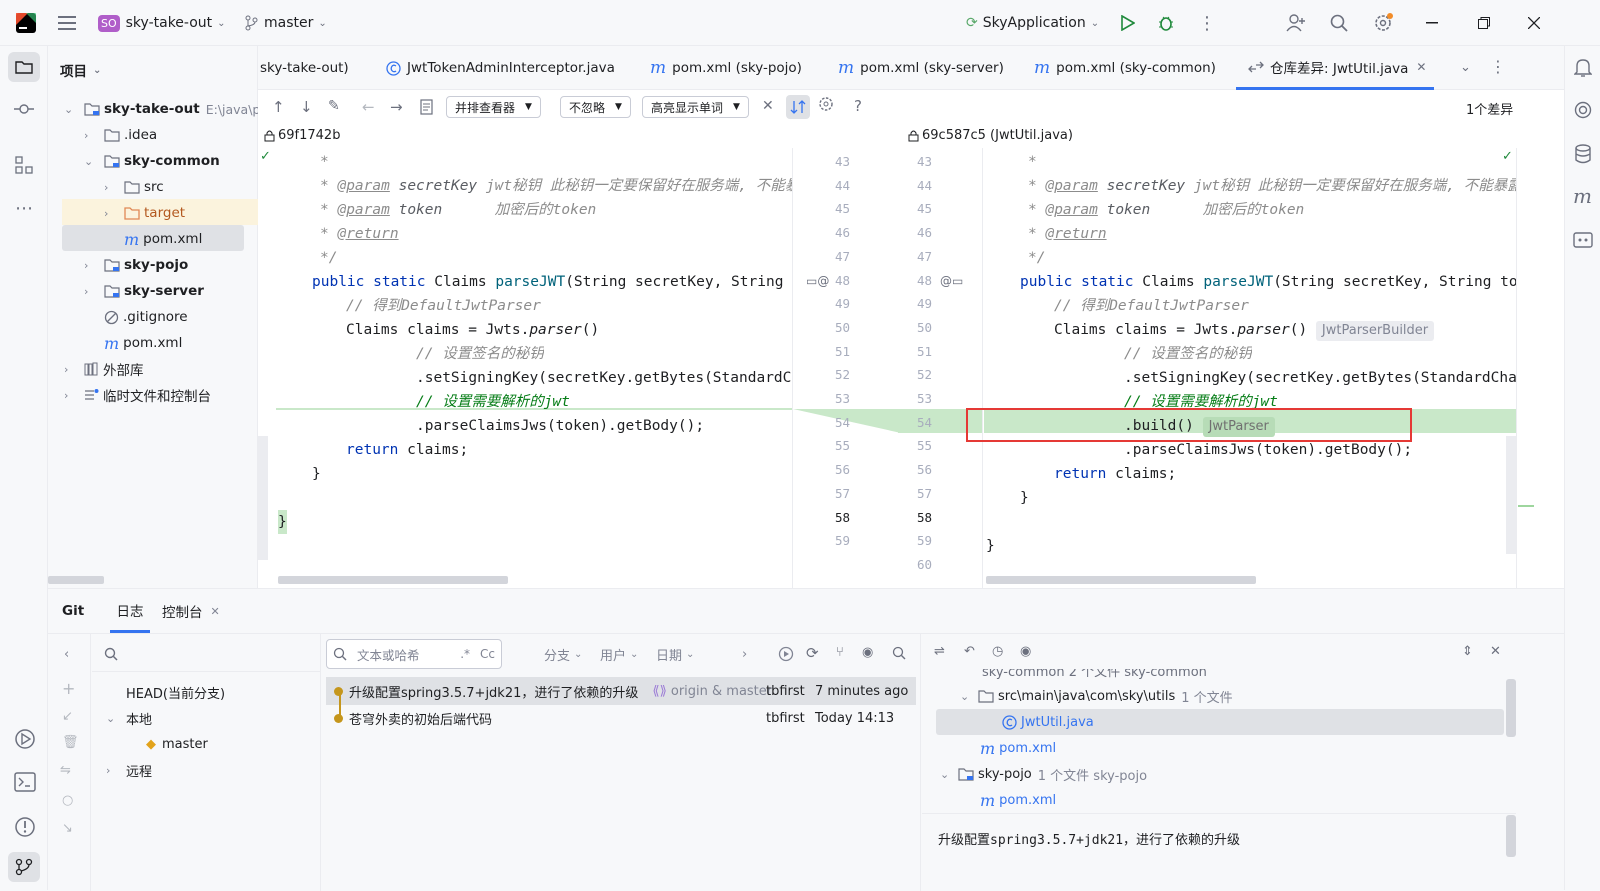 The width and height of the screenshot is (1600, 891). What do you see at coordinates (163, 239) in the screenshot?
I see `tree-node-common-pom: m pom.xml` at bounding box center [163, 239].